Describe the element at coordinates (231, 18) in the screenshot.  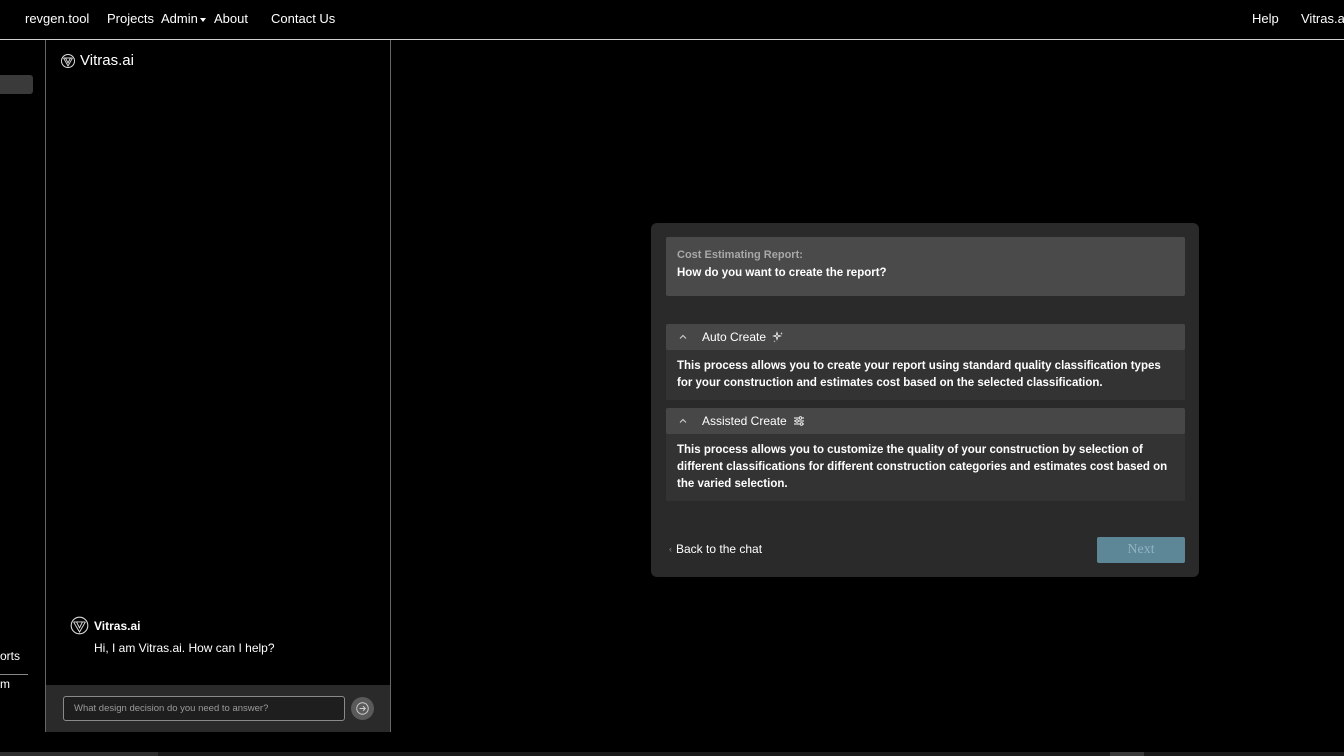
I see `nav-about: About` at that location.